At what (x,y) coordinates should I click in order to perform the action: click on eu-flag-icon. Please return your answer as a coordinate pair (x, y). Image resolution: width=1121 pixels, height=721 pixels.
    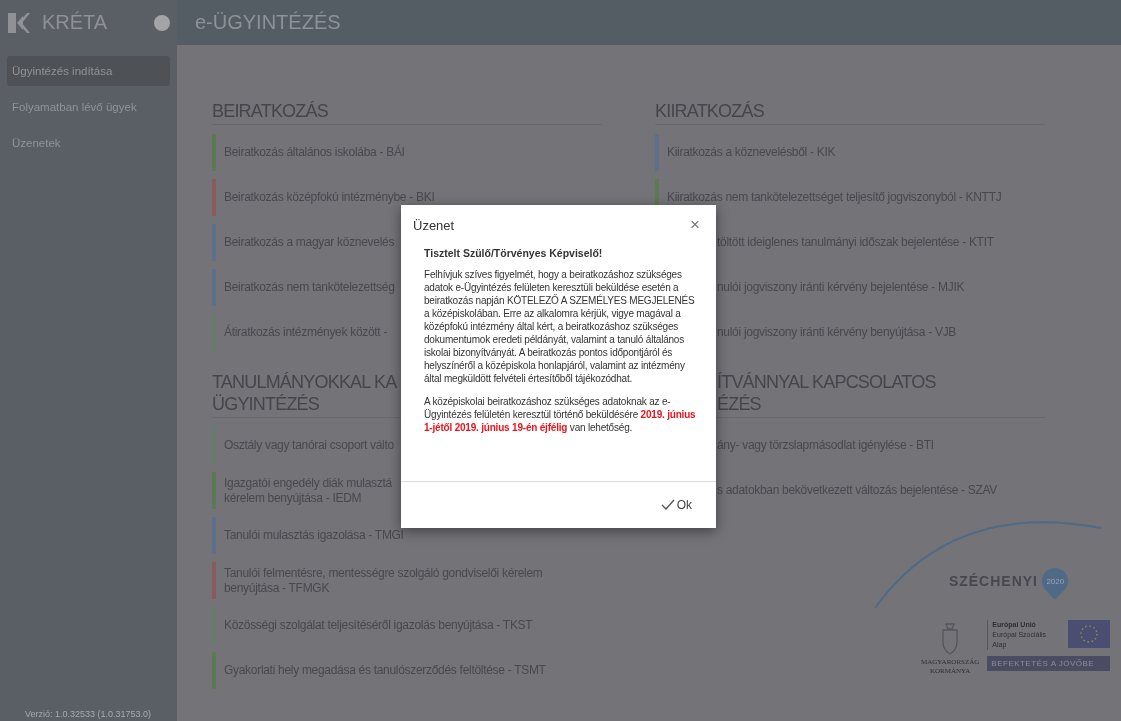
    Looking at the image, I should click on (1089, 634).